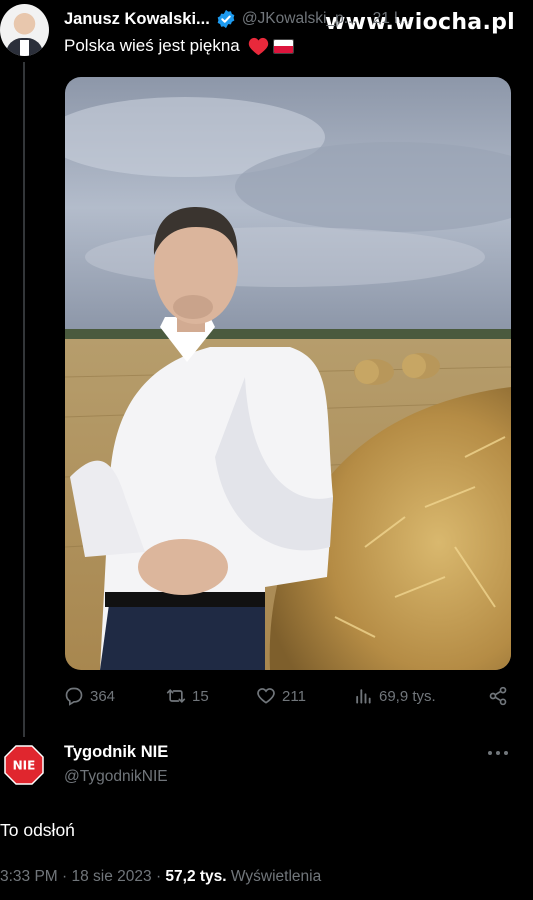 The image size is (533, 900). What do you see at coordinates (196, 876) in the screenshot?
I see `reply-views-count: 57,2 tys.` at bounding box center [196, 876].